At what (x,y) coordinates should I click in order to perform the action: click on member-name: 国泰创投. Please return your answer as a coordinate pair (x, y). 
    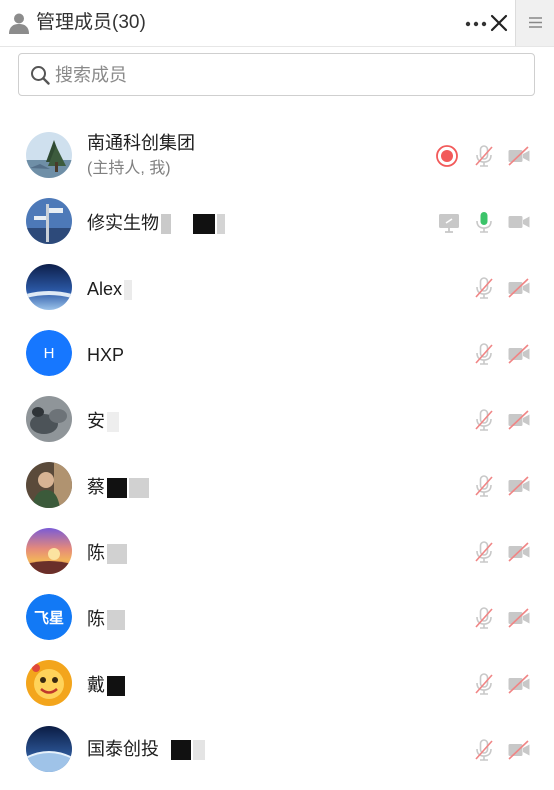
    Looking at the image, I should click on (146, 749).